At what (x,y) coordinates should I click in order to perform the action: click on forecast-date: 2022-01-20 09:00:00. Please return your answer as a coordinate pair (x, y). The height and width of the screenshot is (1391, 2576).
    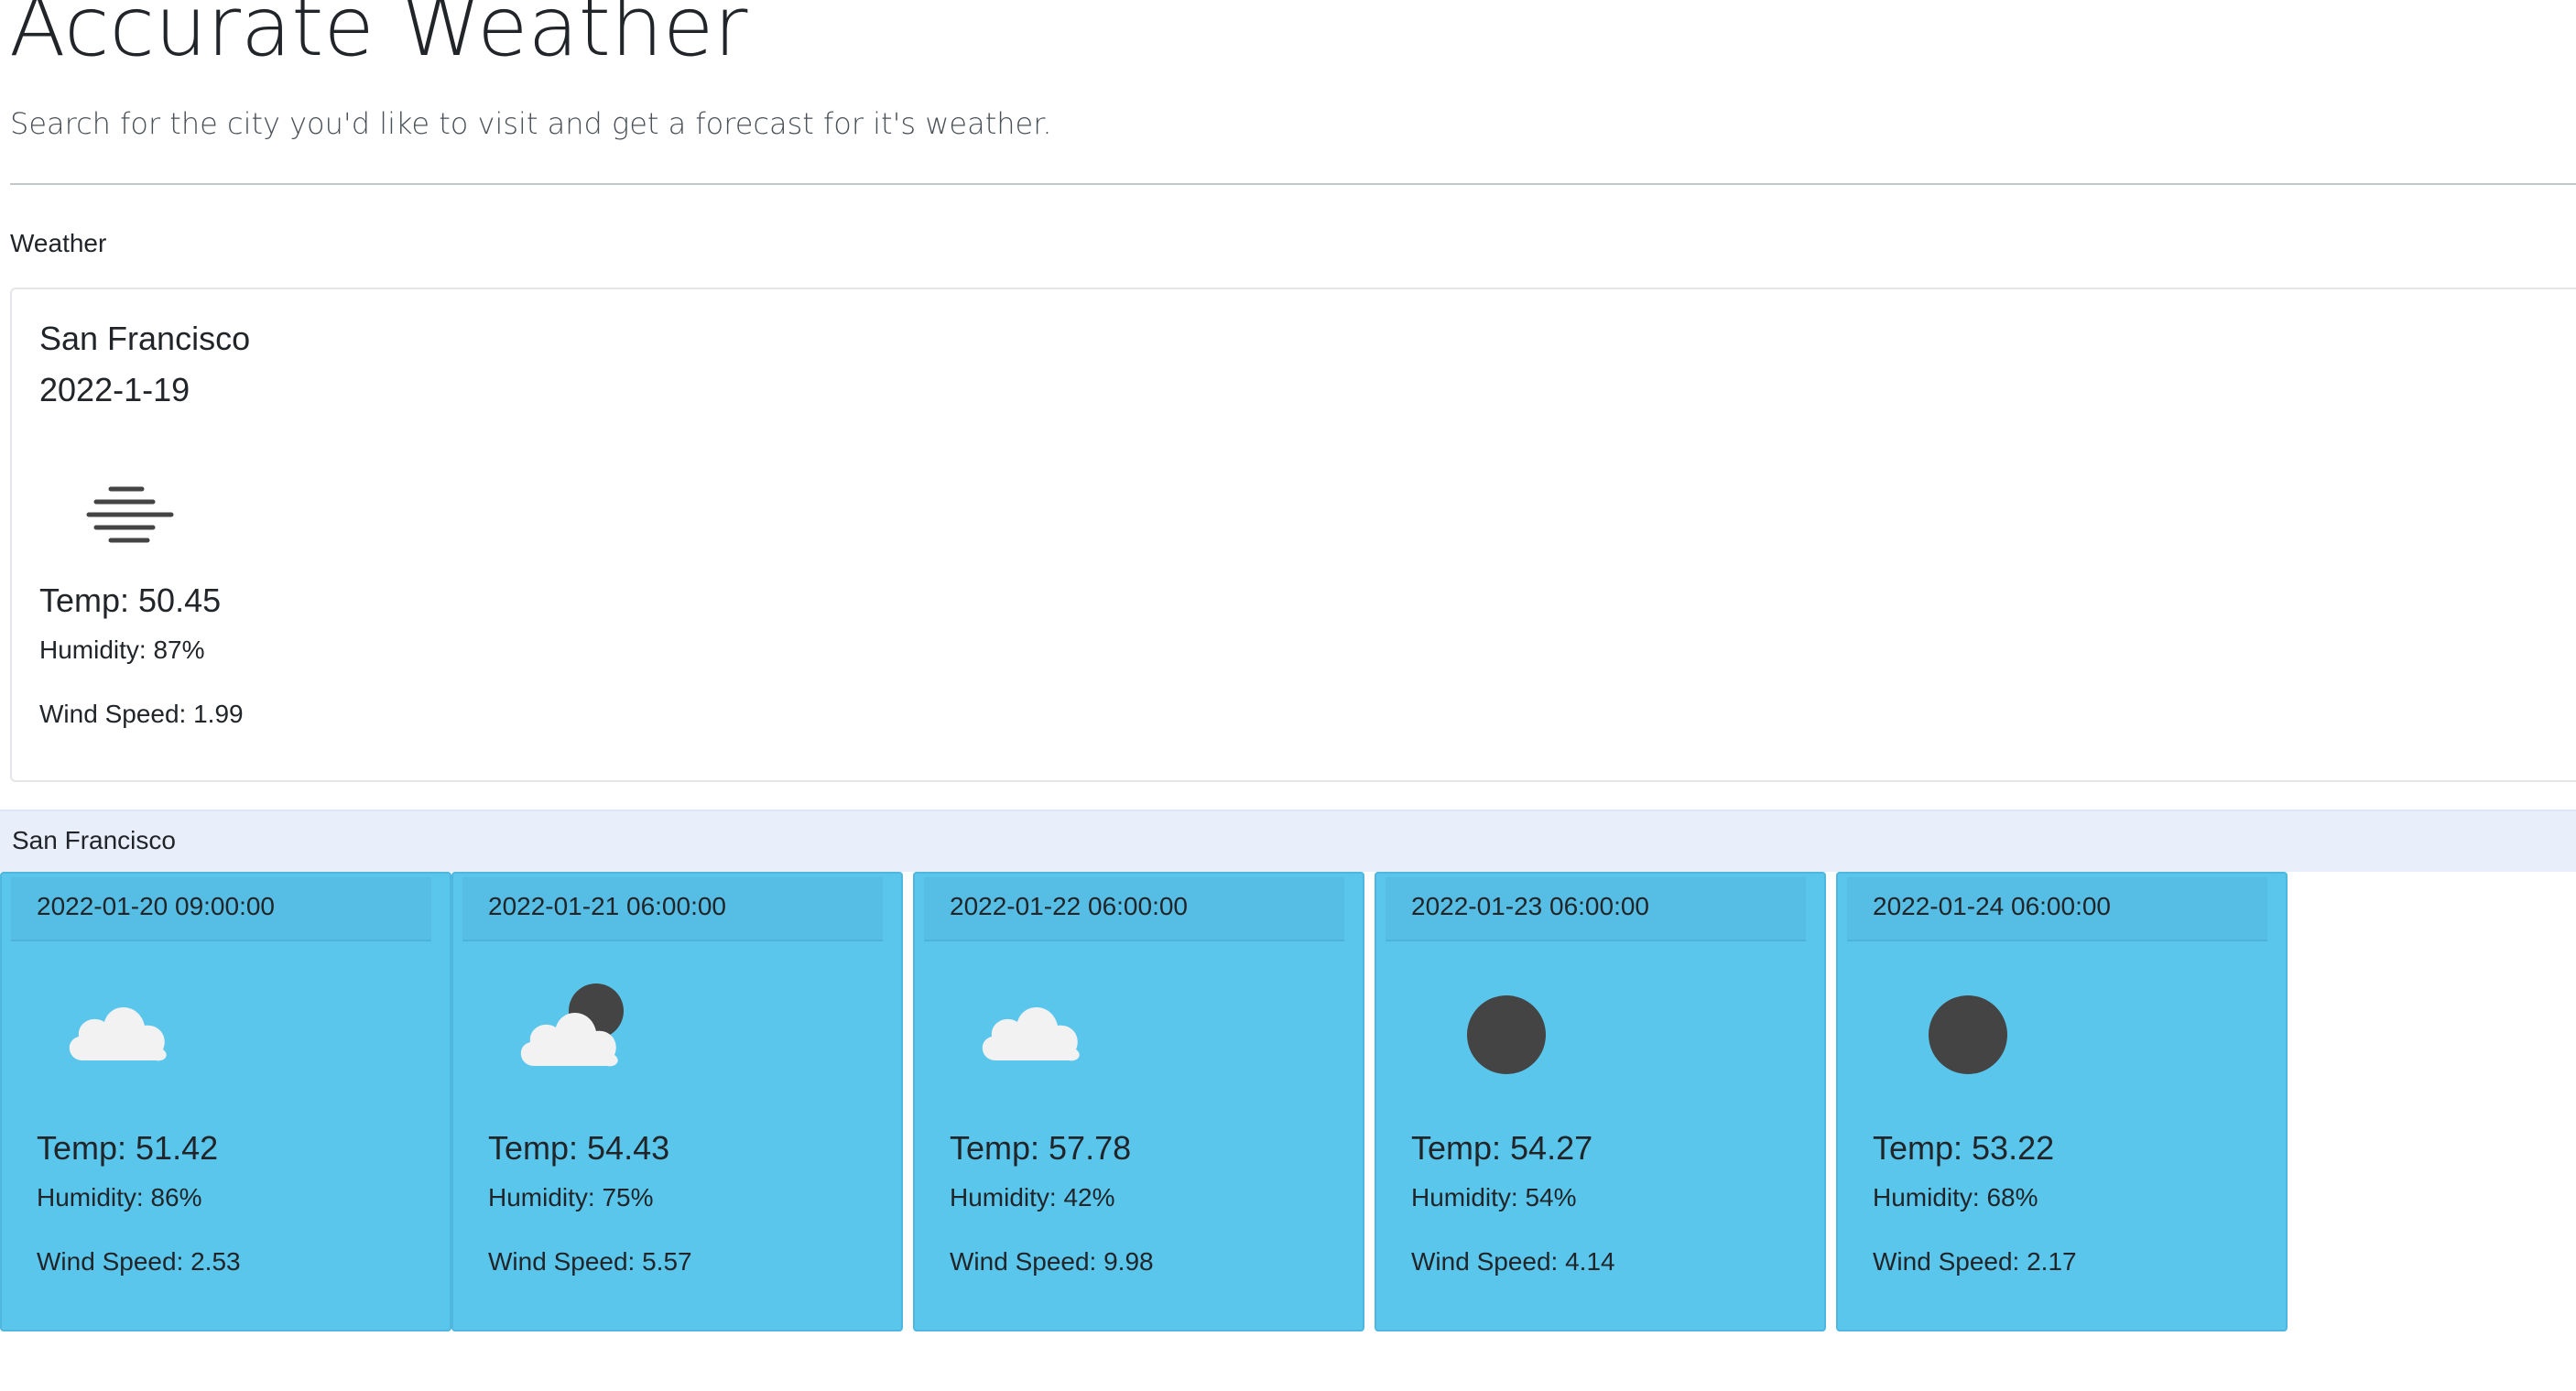
    Looking at the image, I should click on (156, 906).